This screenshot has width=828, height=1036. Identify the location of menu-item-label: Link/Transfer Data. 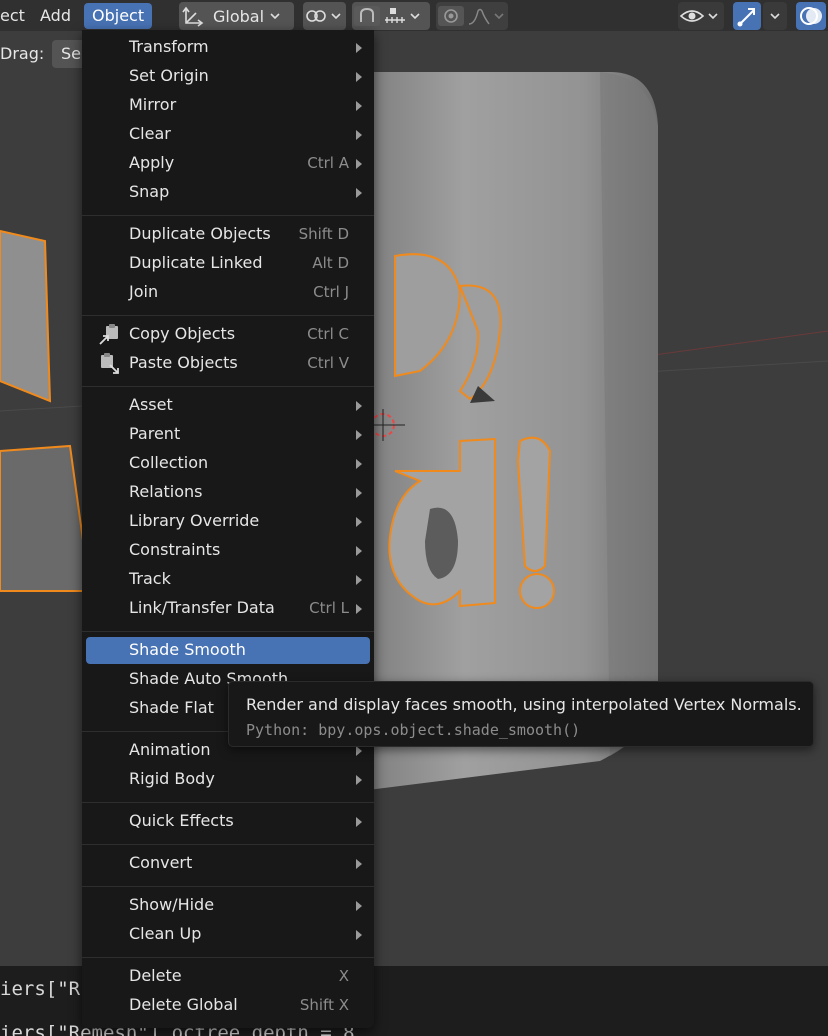
(202, 607).